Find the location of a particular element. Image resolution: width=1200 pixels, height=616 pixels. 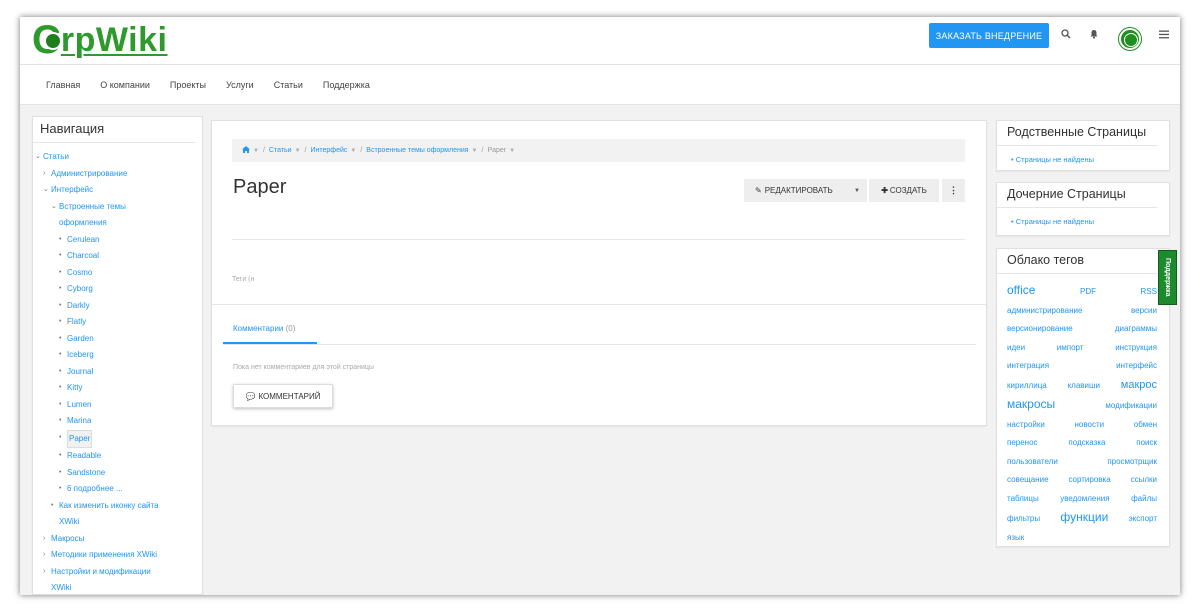

sidebar-item: • Cerulean is located at coordinates (117, 240).